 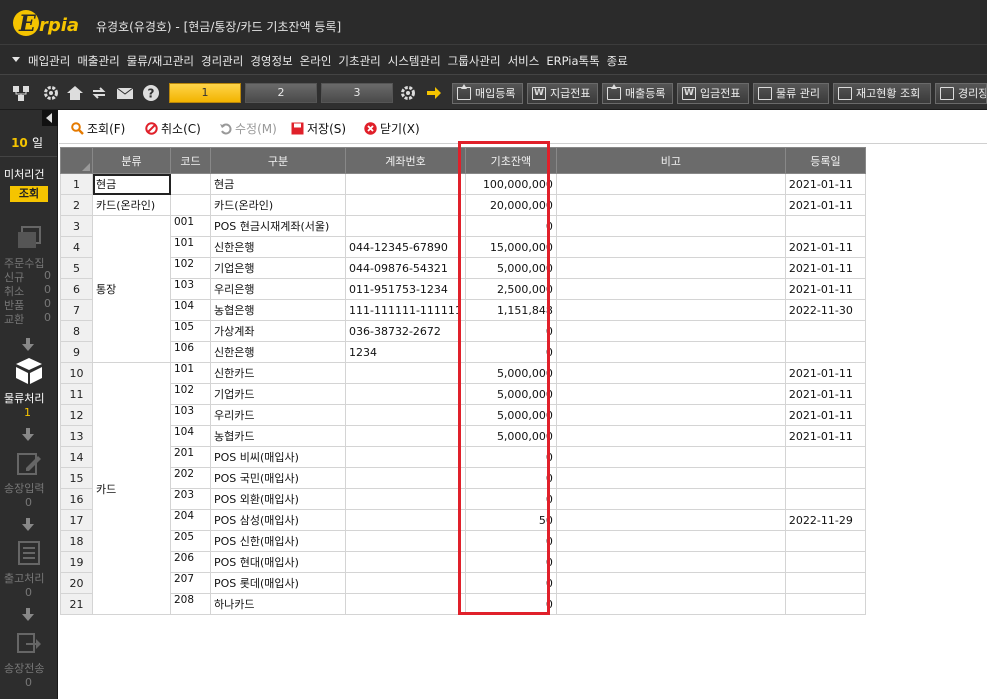 What do you see at coordinates (318, 128) in the screenshot?
I see `save-button: 저장(S)` at bounding box center [318, 128].